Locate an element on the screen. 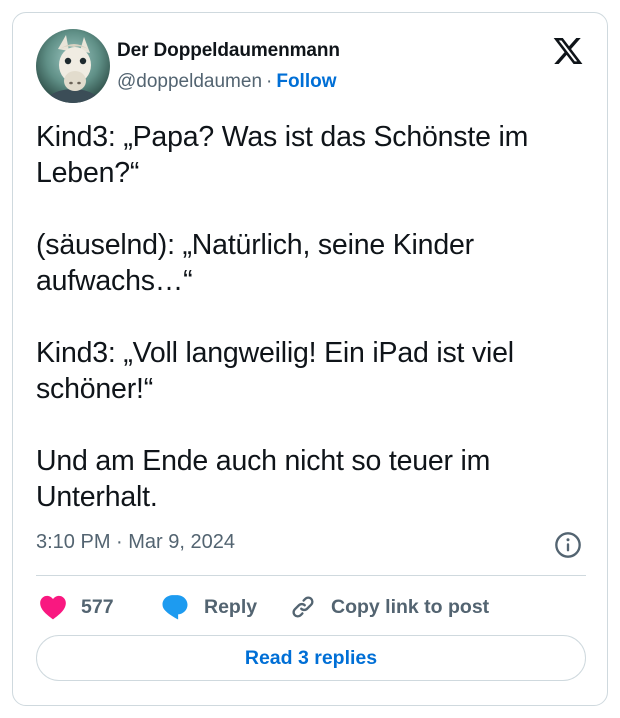 The width and height of the screenshot is (620, 718). copy-link-label: Copy link to post is located at coordinates (410, 606).